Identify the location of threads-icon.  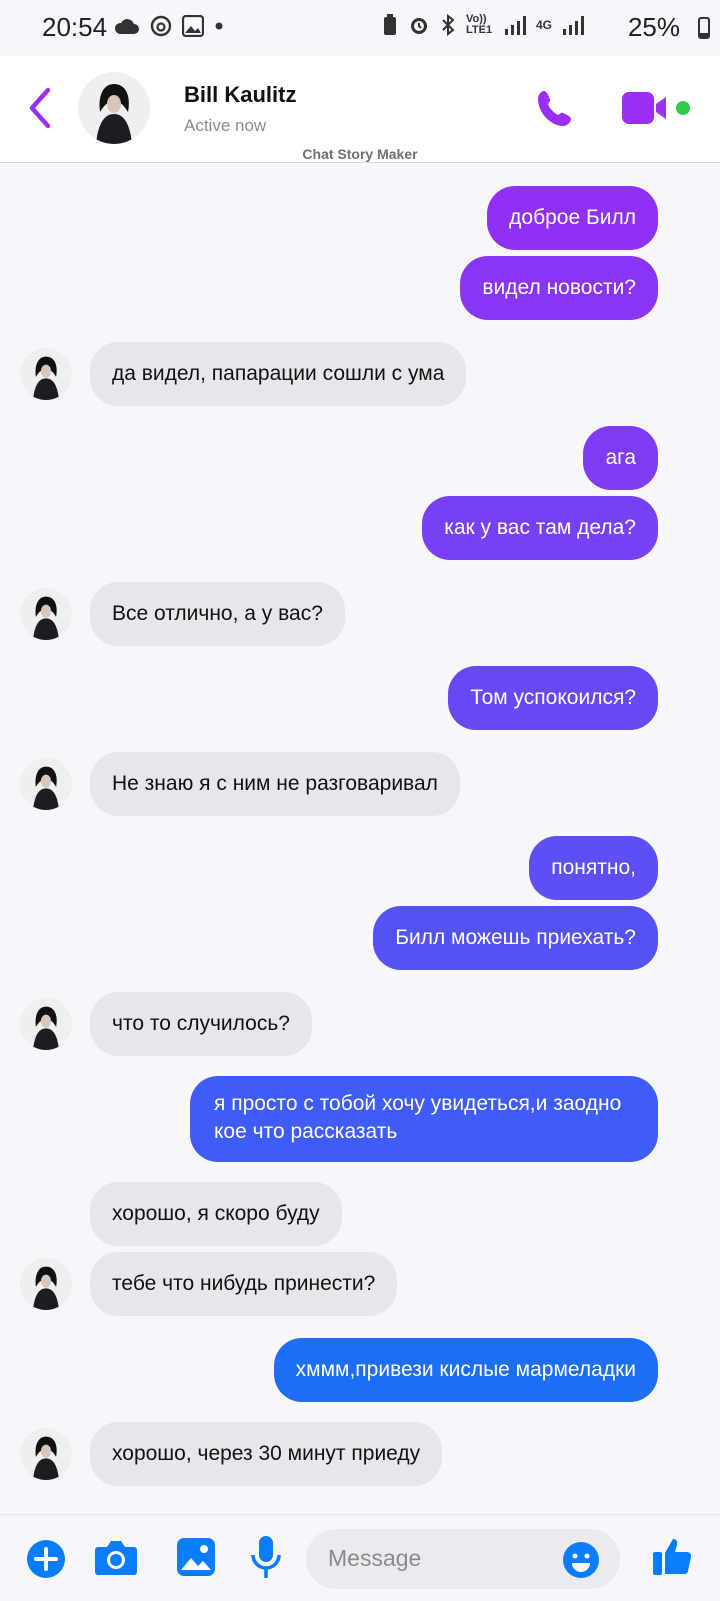
(161, 26).